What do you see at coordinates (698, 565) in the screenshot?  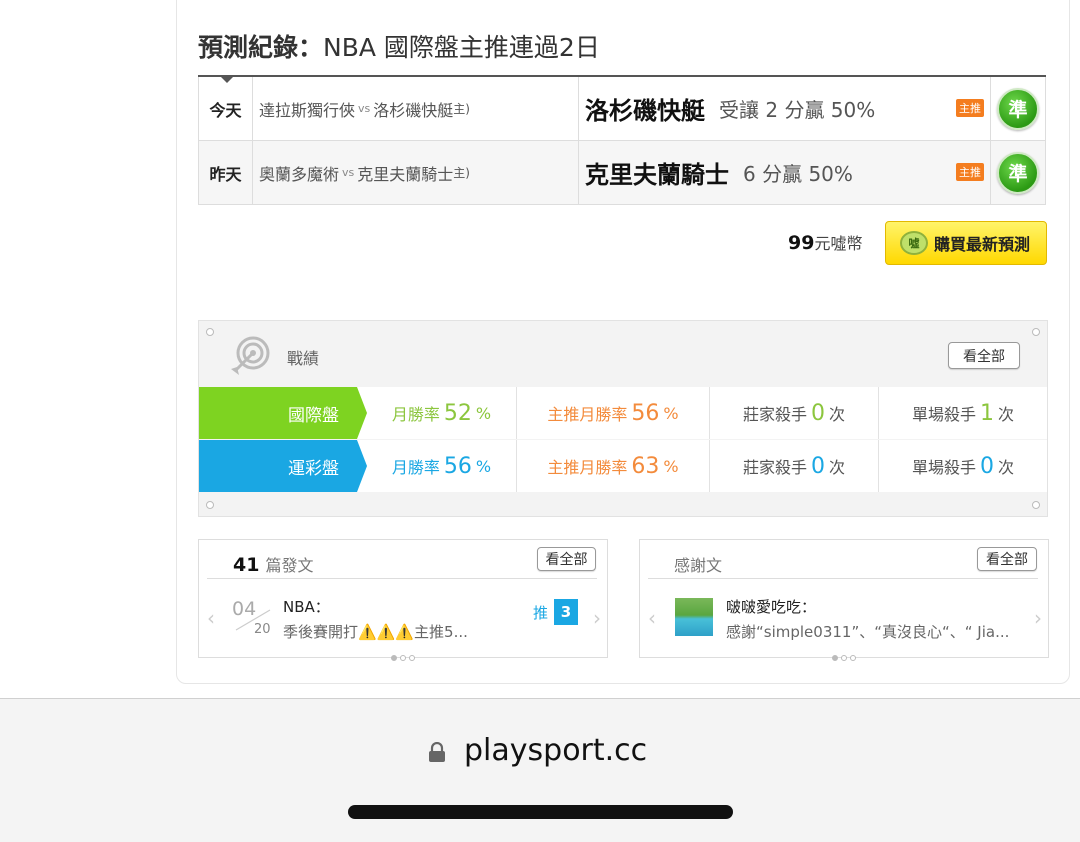 I see `thanks-title: 感謝文` at bounding box center [698, 565].